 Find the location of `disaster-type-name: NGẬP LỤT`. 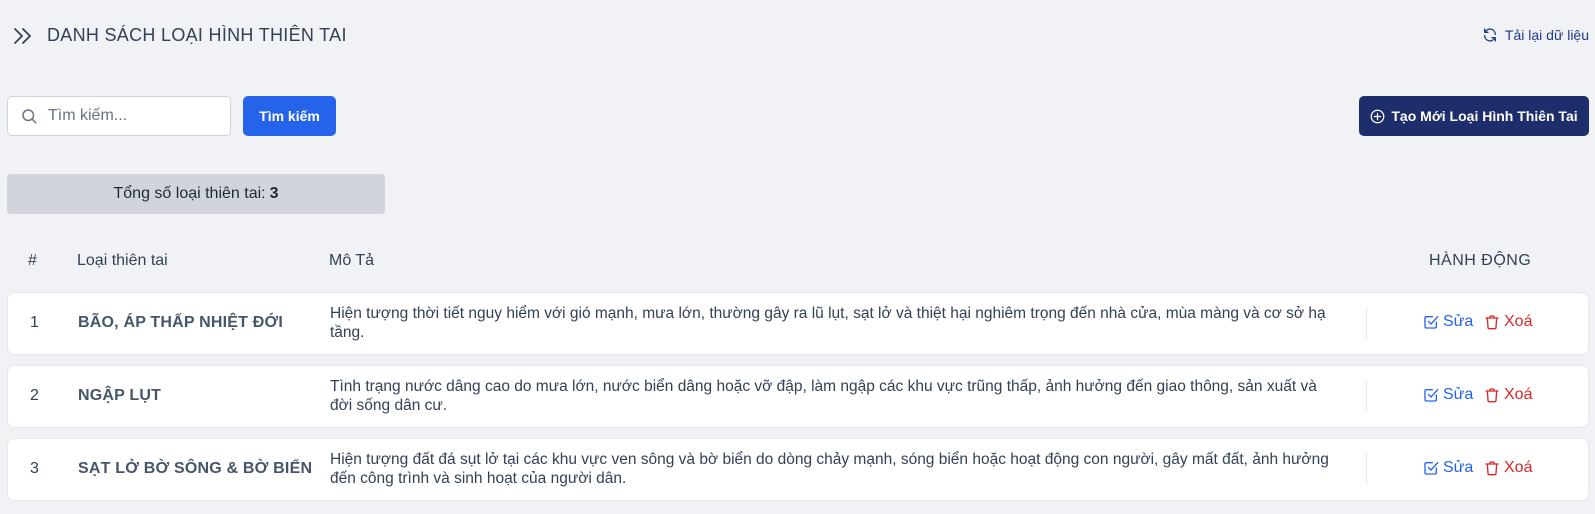

disaster-type-name: NGẬP LỤT is located at coordinates (120, 395).